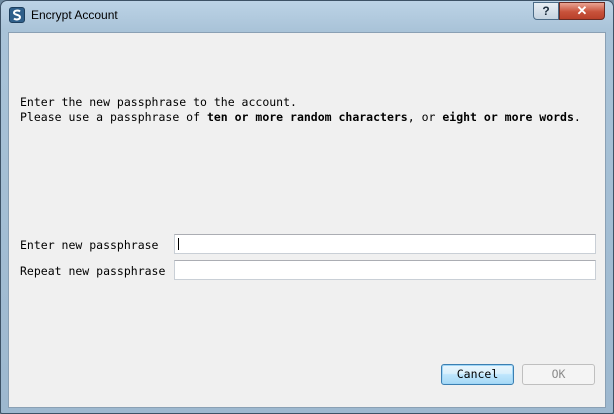 This screenshot has width=614, height=414. I want to click on repeat-passphrase-label: Repeat new passphrase, so click(93, 271).